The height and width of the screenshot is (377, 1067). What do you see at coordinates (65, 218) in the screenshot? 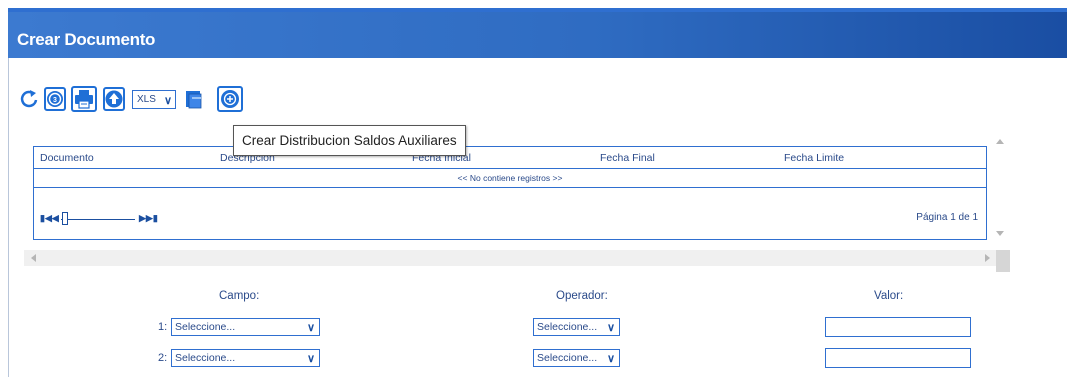
I see `pager-slider-handle` at bounding box center [65, 218].